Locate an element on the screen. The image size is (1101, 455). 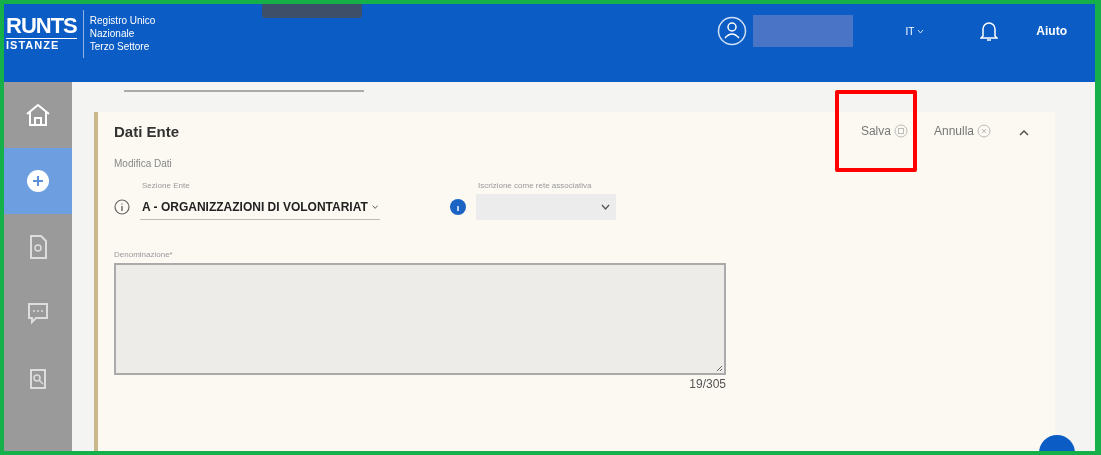
field-label: Denominazione* is located at coordinates (144, 254).